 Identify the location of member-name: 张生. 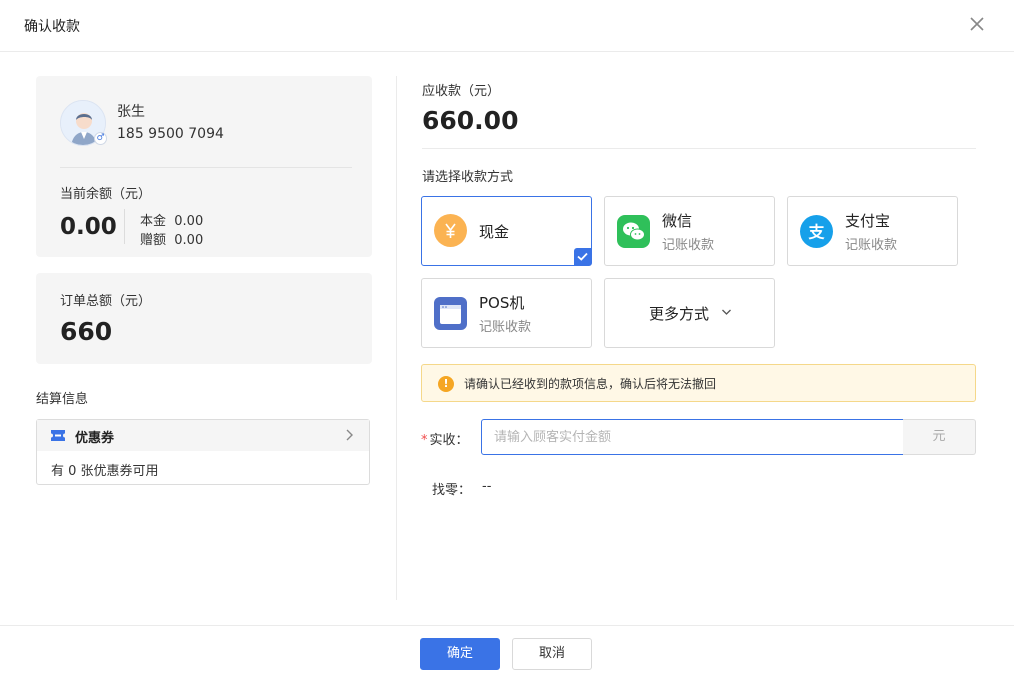
(131, 112).